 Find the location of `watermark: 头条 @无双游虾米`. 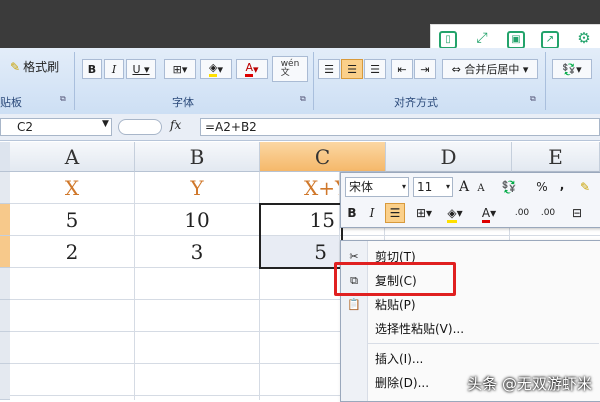

watermark: 头条 @无双游虾米 is located at coordinates (529, 384).